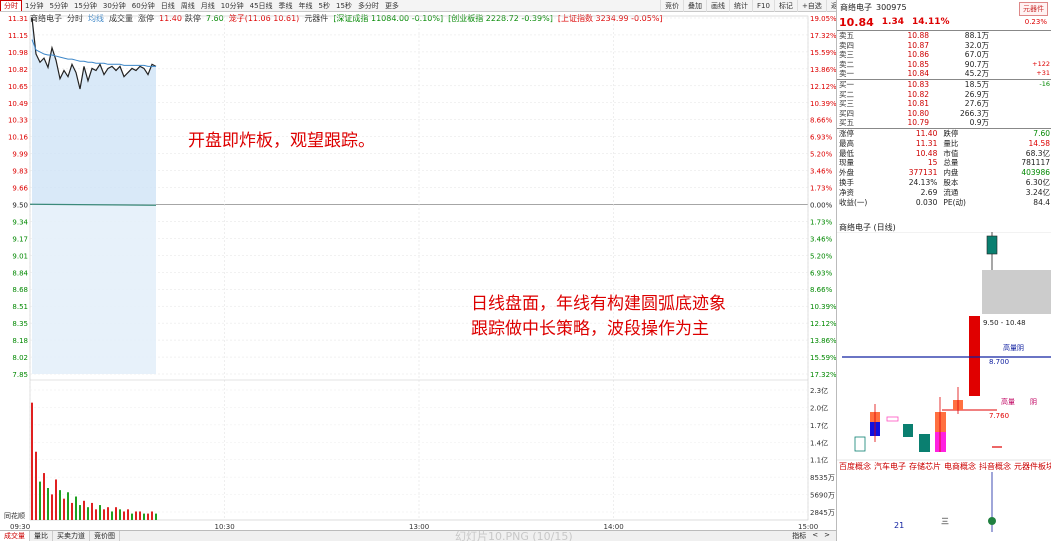 The image size is (1051, 541). What do you see at coordinates (85, 5) in the screenshot?
I see `period-tab: 15分钟` at bounding box center [85, 5].